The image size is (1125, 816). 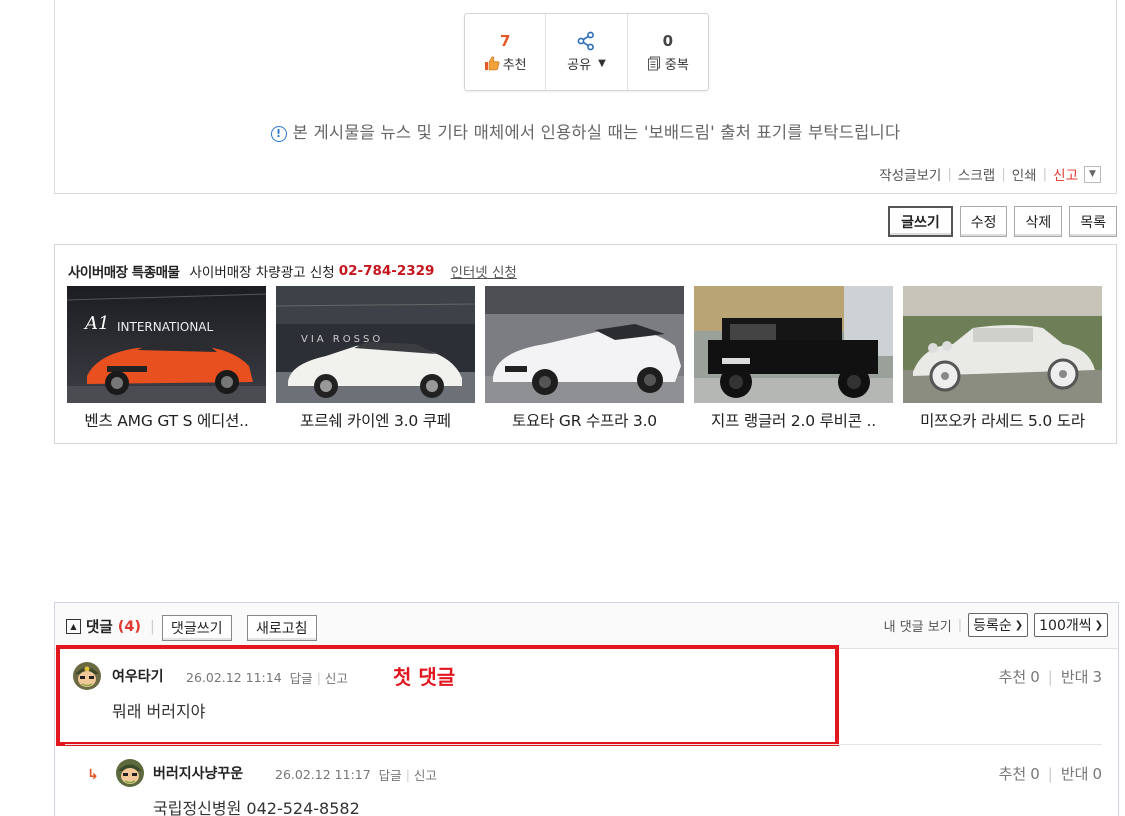 I want to click on duplicate-button: 0 중복, so click(x=668, y=52).